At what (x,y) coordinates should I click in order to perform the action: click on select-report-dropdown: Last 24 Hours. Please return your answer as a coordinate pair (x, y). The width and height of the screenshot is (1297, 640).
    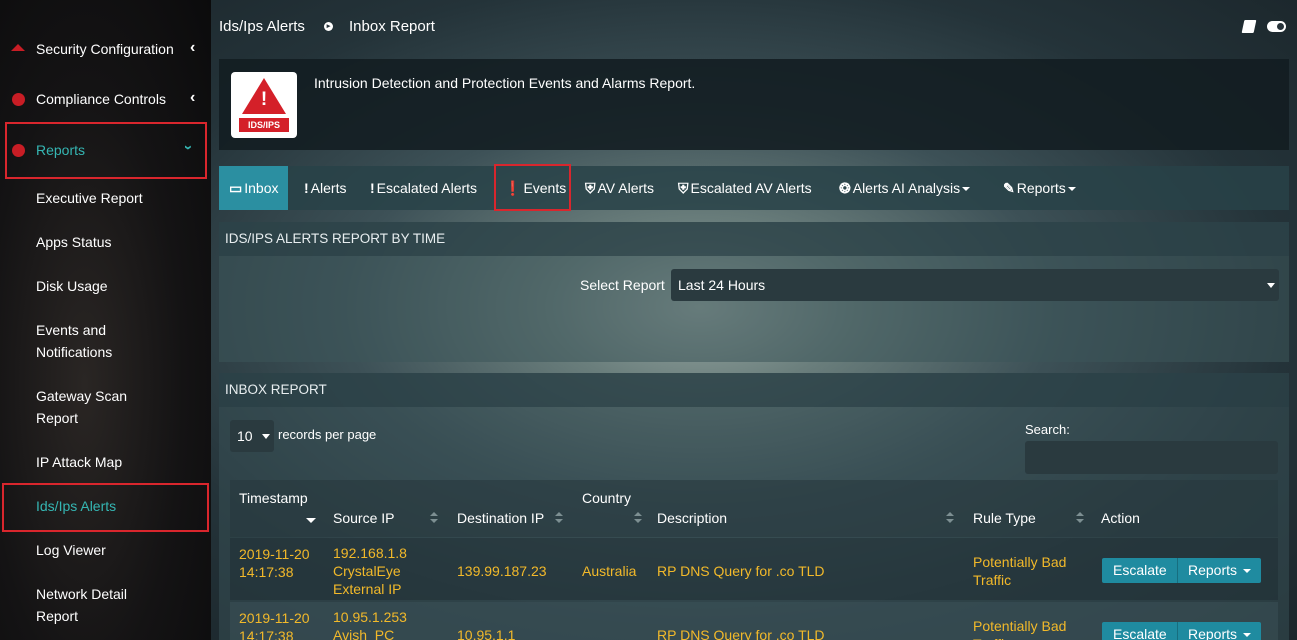
    Looking at the image, I should click on (975, 285).